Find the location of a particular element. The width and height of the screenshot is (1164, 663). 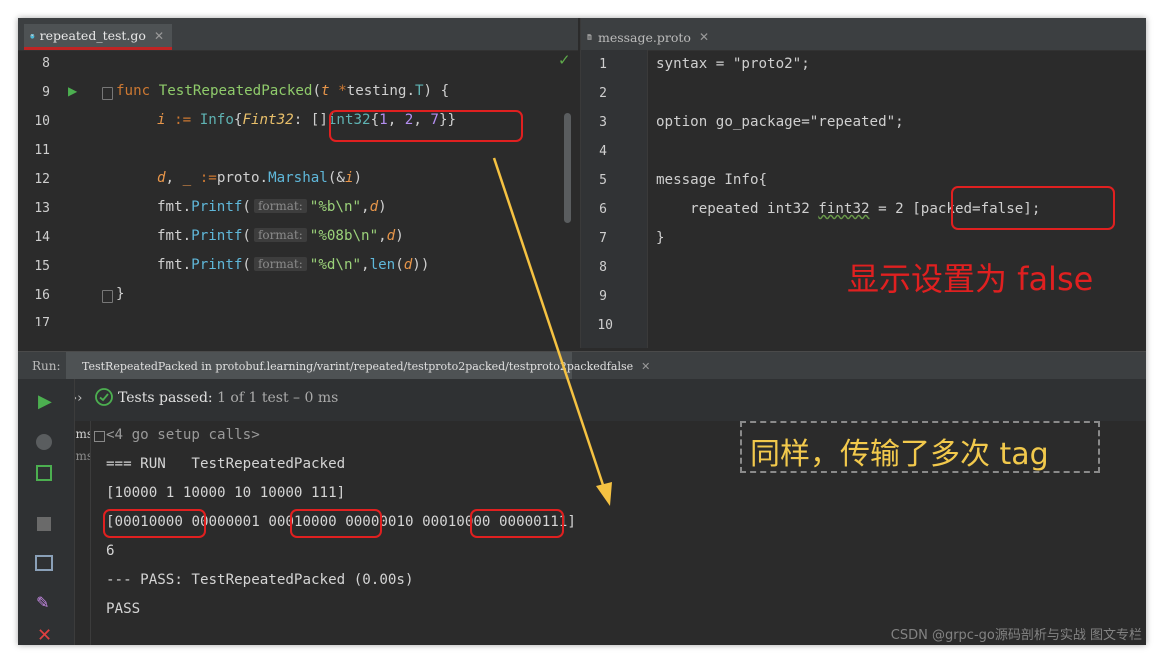

arrow-line is located at coordinates (549, 323).